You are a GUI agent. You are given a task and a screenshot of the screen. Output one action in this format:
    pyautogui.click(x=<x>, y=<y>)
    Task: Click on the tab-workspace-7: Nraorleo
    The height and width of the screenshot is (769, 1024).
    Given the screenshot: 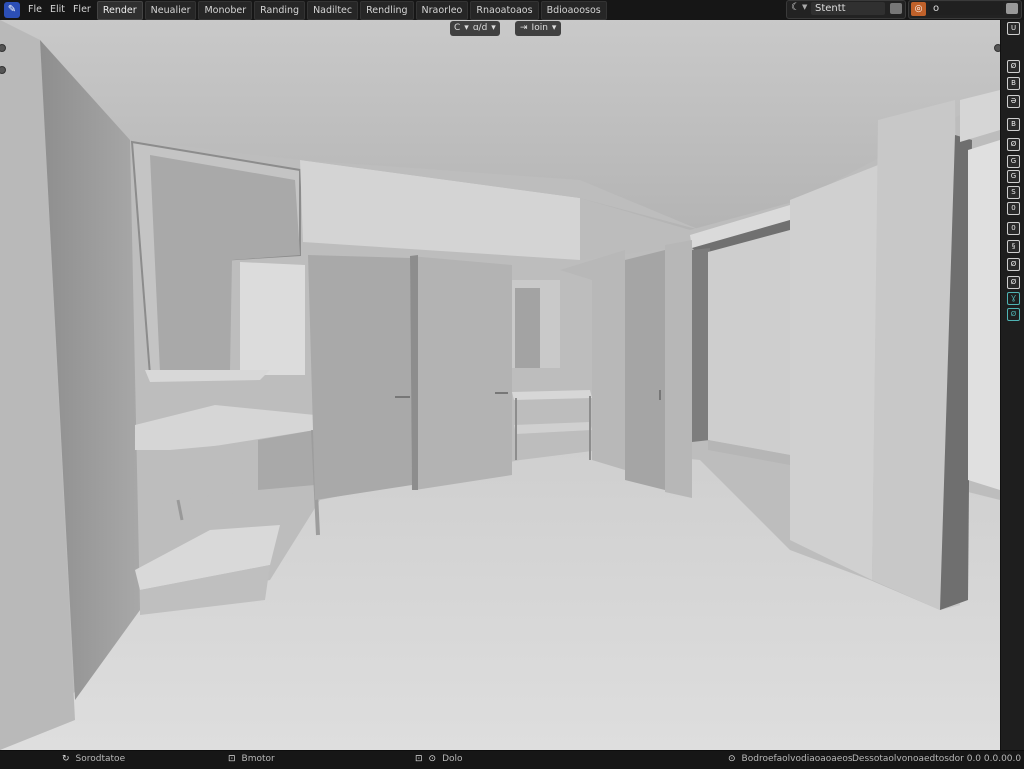 What is the action you would take?
    pyautogui.click(x=442, y=10)
    